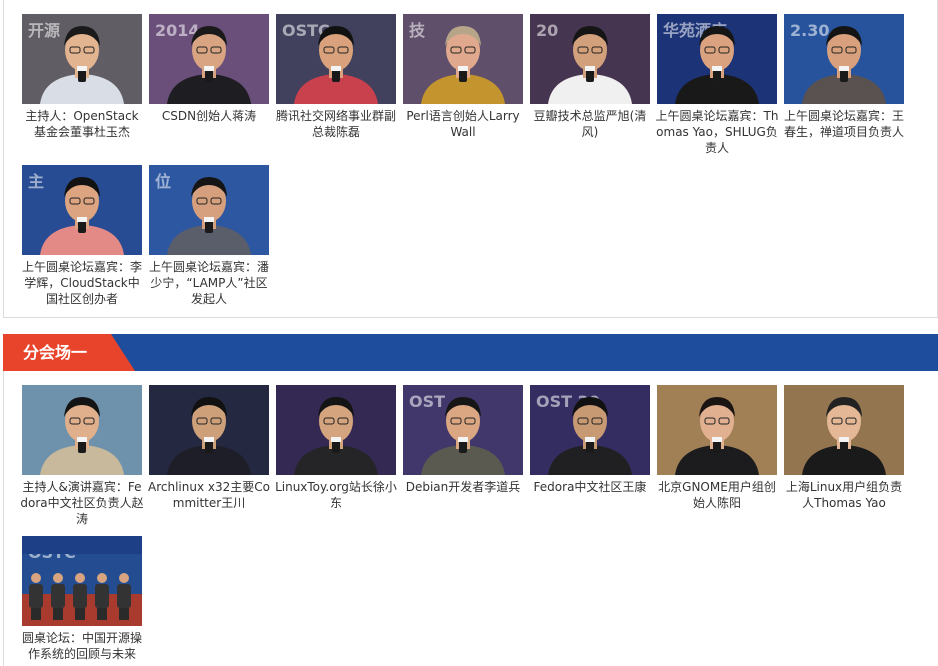 This screenshot has width=938, height=666. I want to click on speaker-photo: OST 20, so click(590, 430).